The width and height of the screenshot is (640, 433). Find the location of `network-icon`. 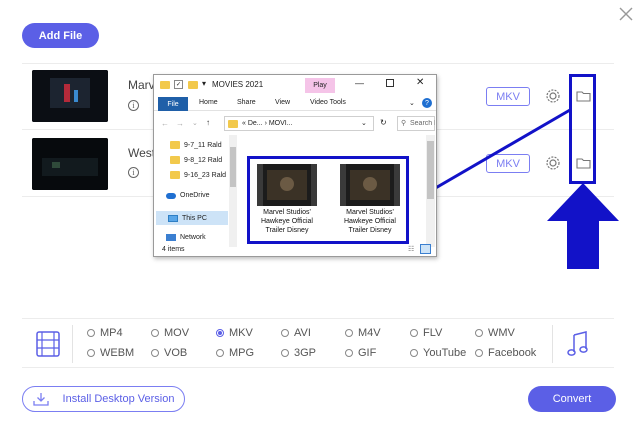

network-icon is located at coordinates (171, 237).